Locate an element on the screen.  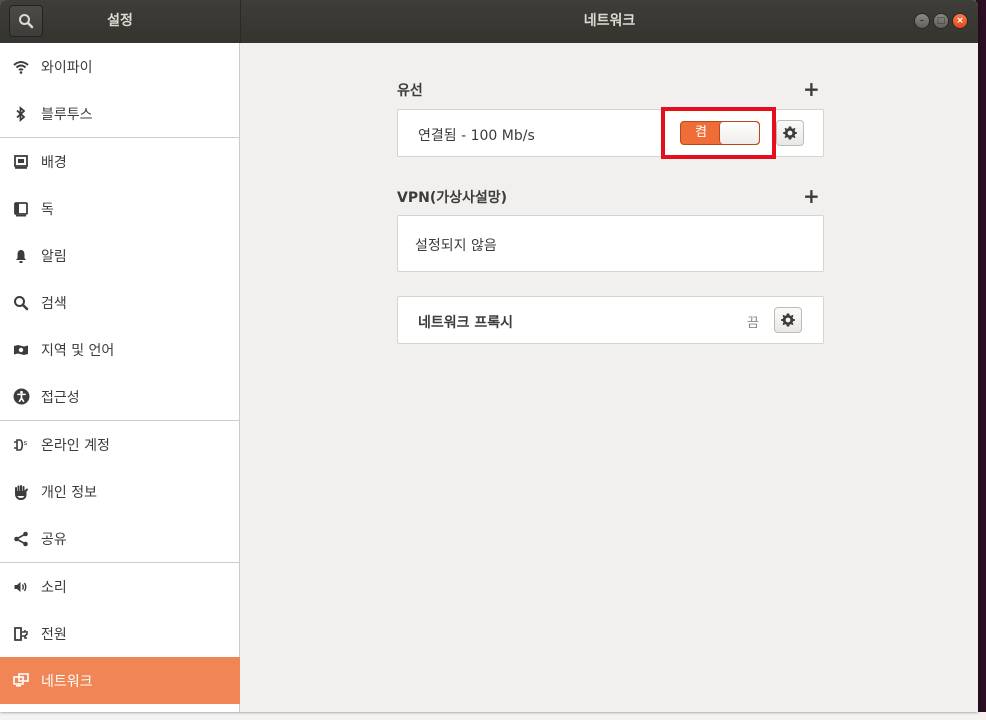
sidebar-item-label: 와이파이 is located at coordinates (67, 67).